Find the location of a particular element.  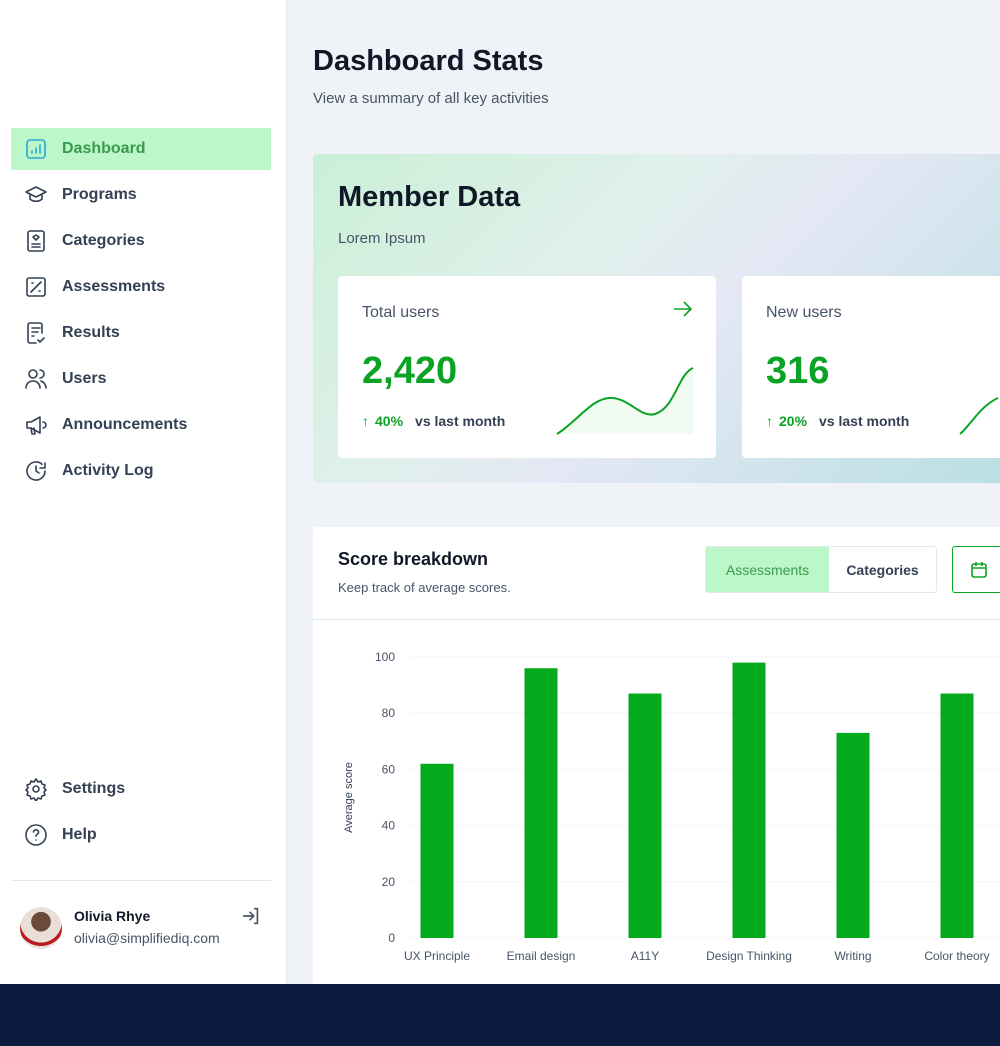

x-tick-label: Color theory is located at coordinates (956, 956).